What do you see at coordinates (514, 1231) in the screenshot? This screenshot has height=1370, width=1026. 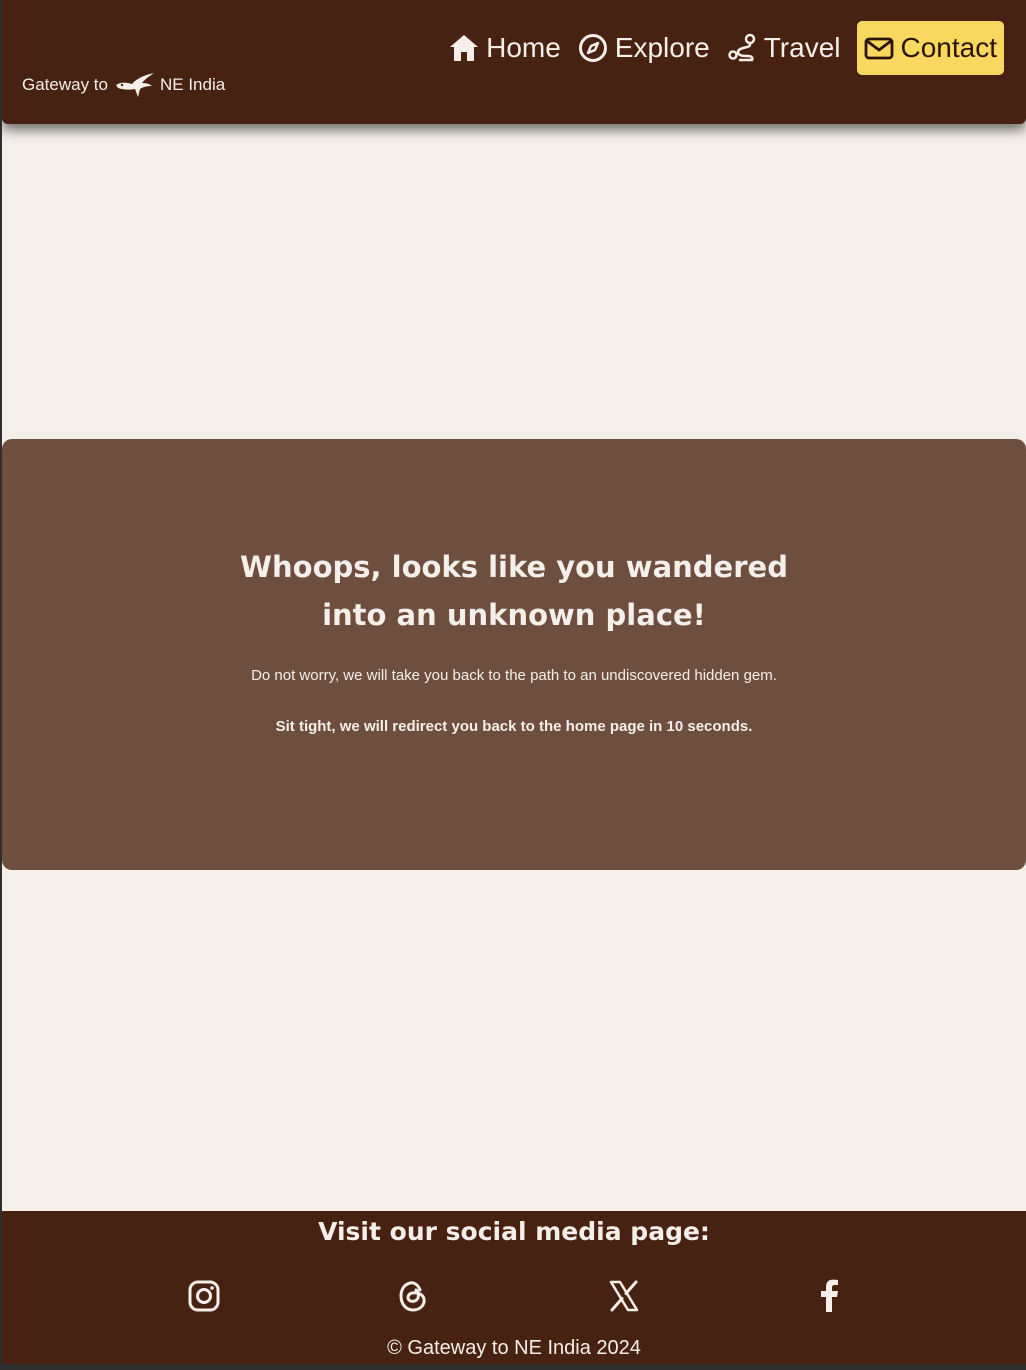 I see `social-heading: Visit our social media page:` at bounding box center [514, 1231].